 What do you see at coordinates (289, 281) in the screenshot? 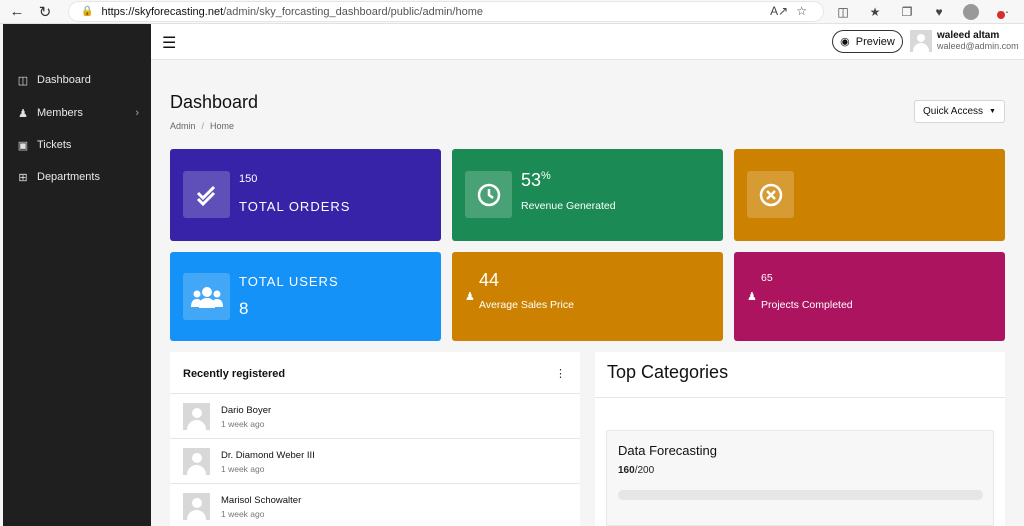
I see `total-users-label: TOTAL USERS` at bounding box center [289, 281].